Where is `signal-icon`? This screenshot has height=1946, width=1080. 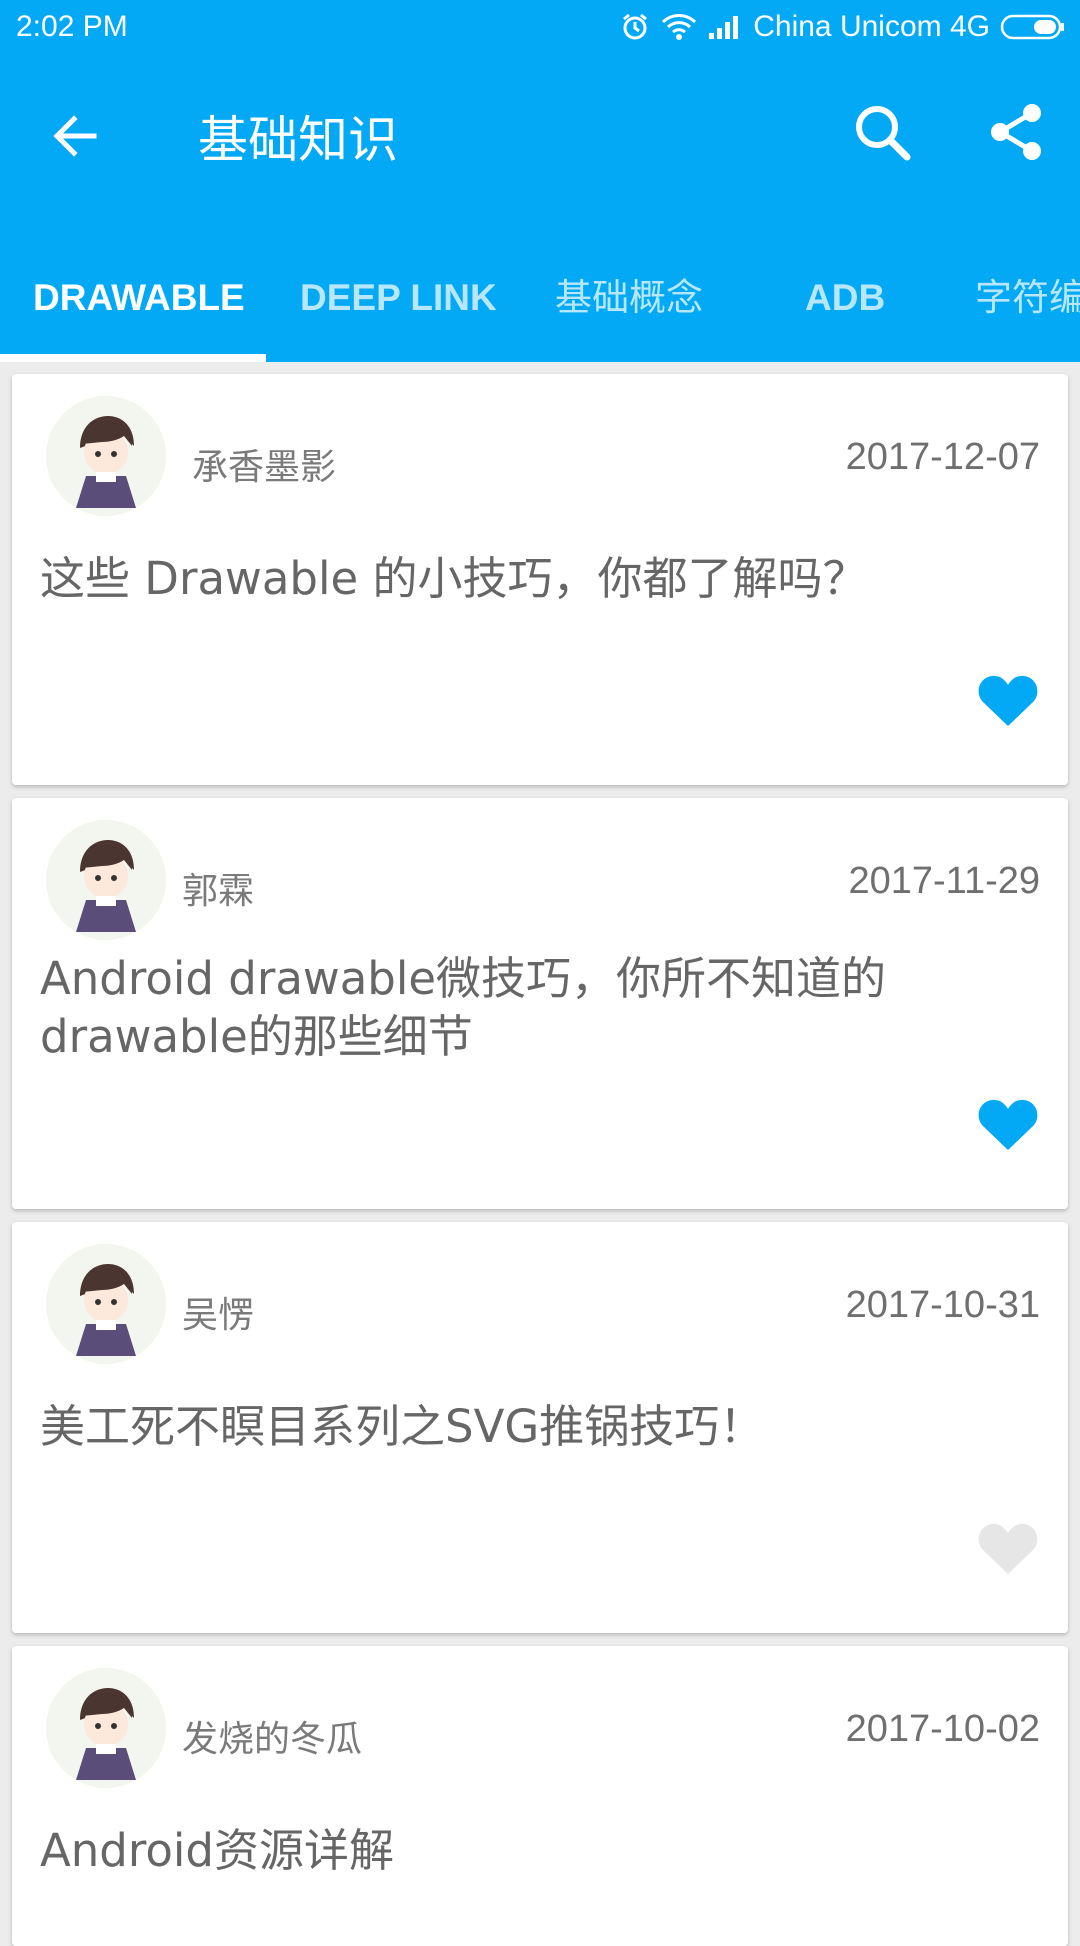
signal-icon is located at coordinates (725, 27).